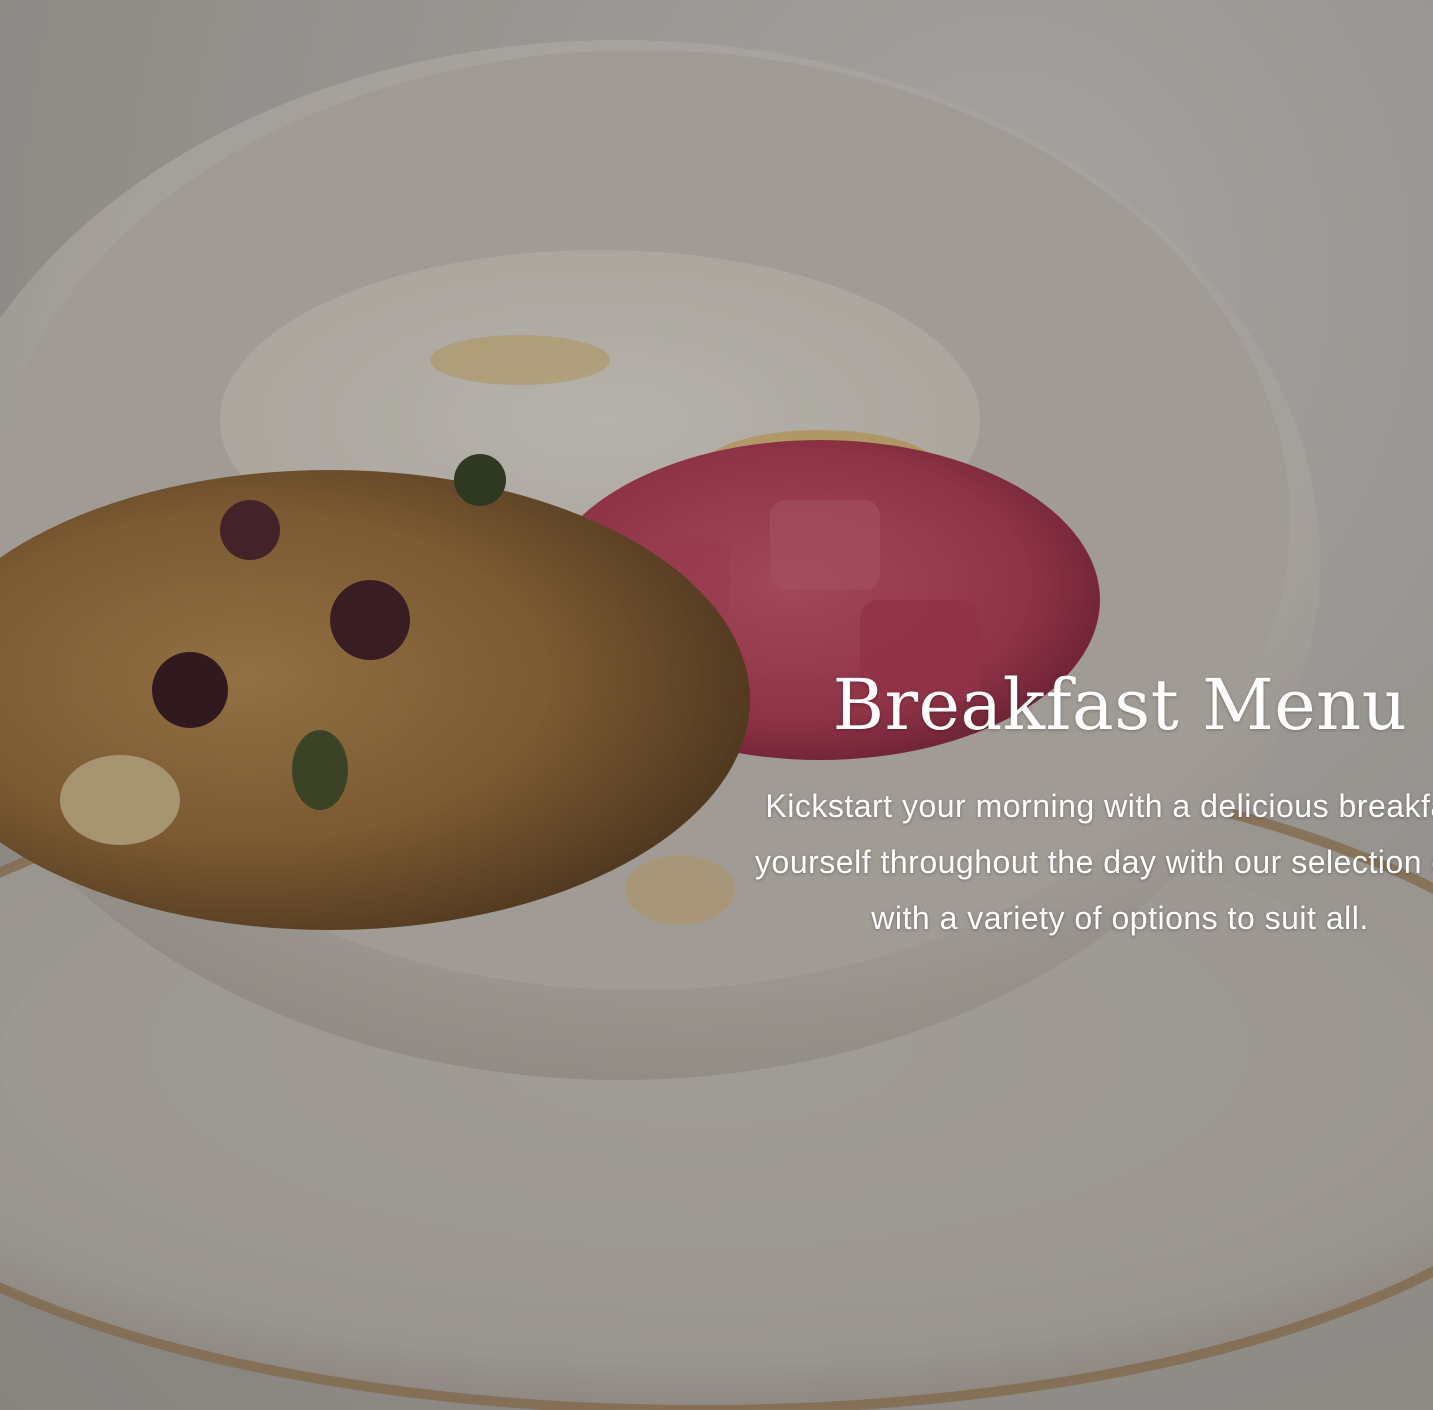  I want to click on hero-description-line: with a variety of options to suit all., so click(1120, 918).